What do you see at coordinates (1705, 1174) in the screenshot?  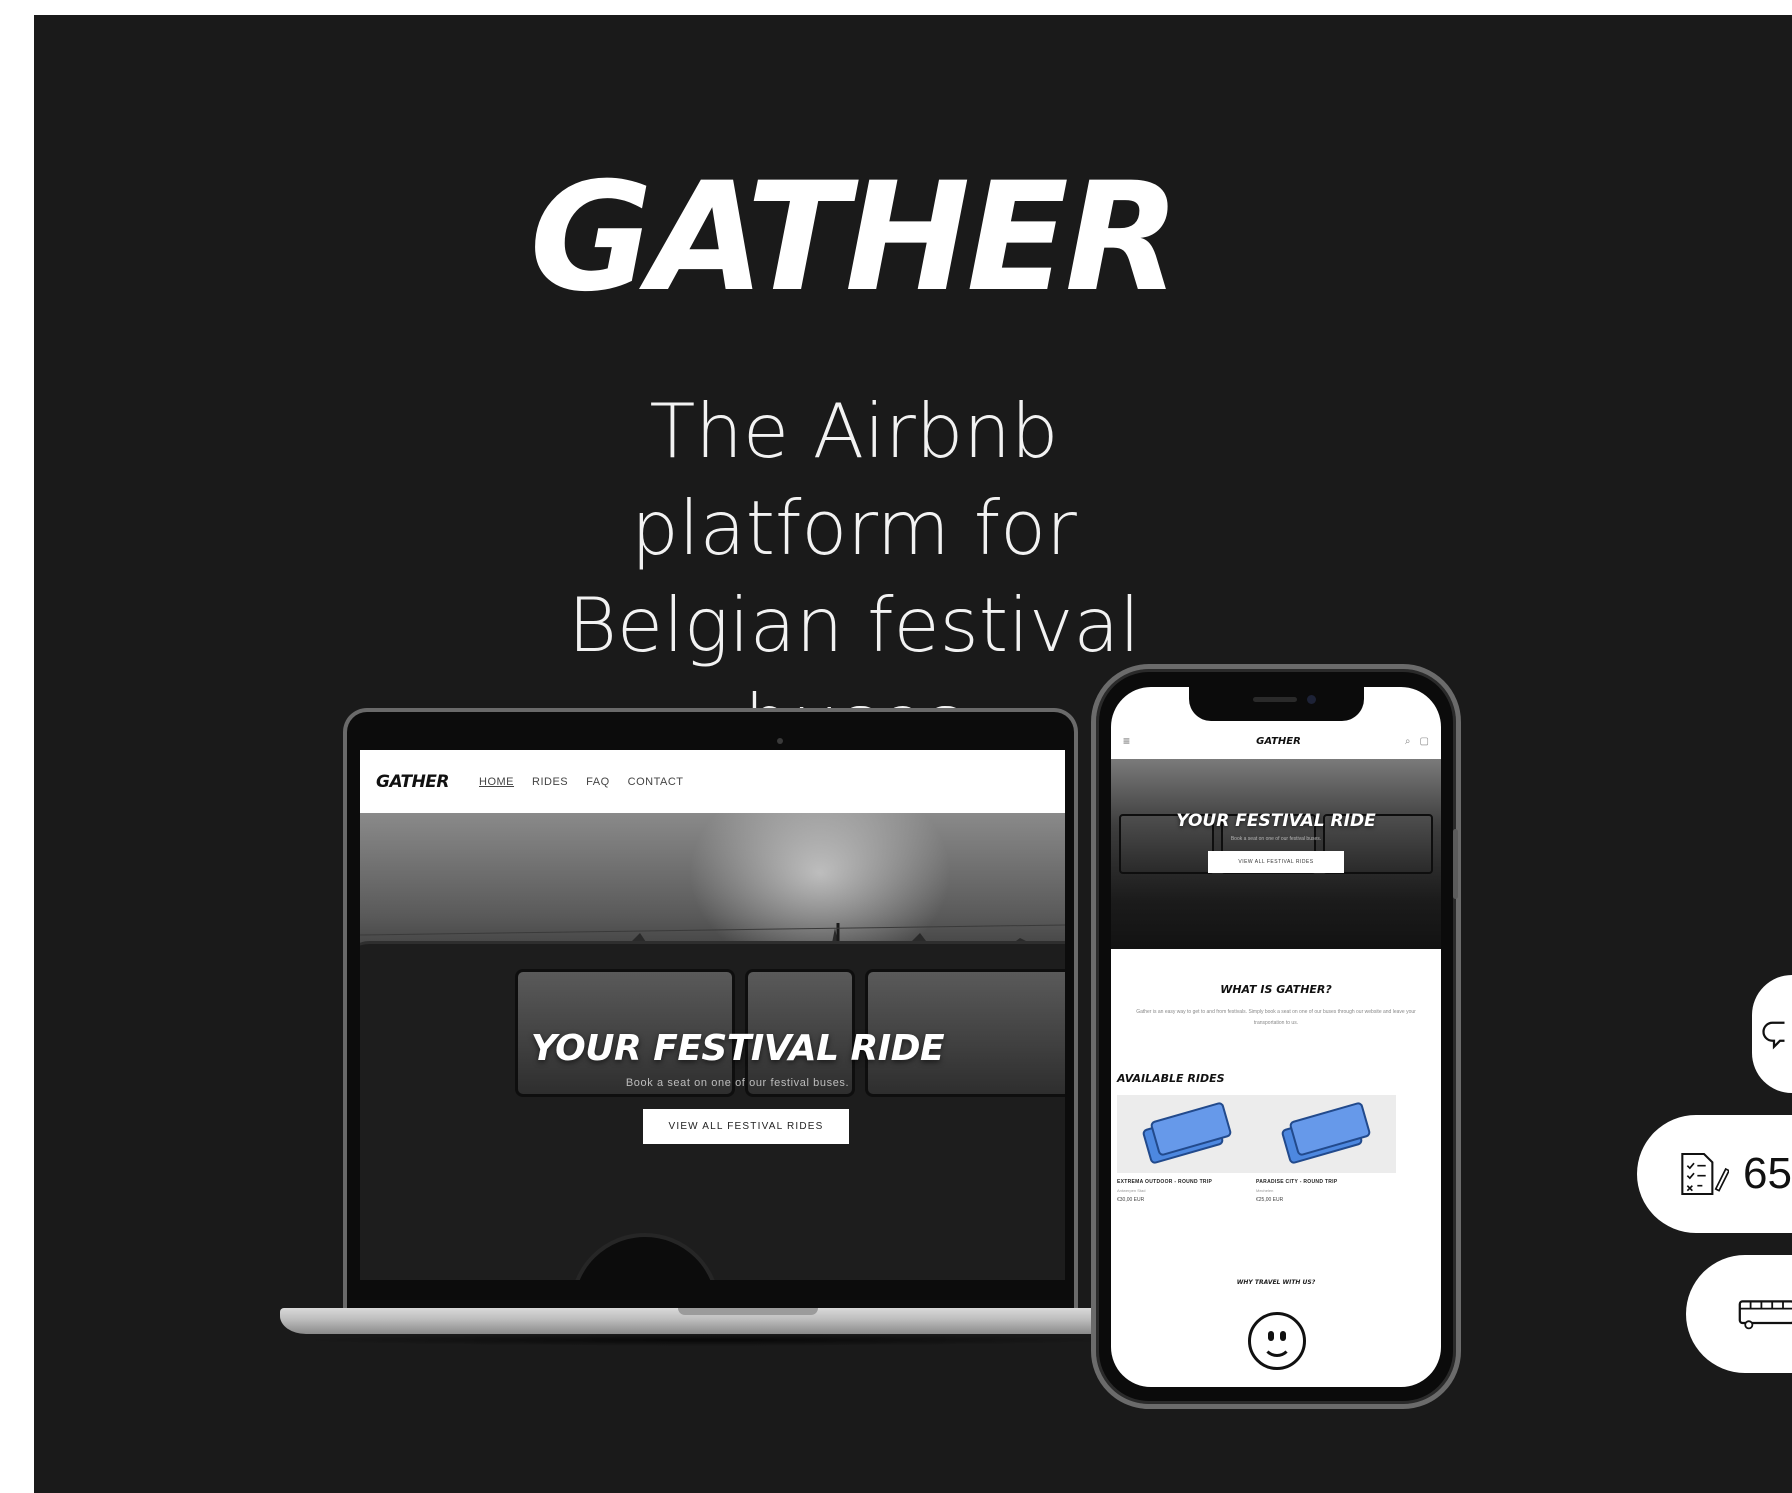 I see `checklist-icon` at bounding box center [1705, 1174].